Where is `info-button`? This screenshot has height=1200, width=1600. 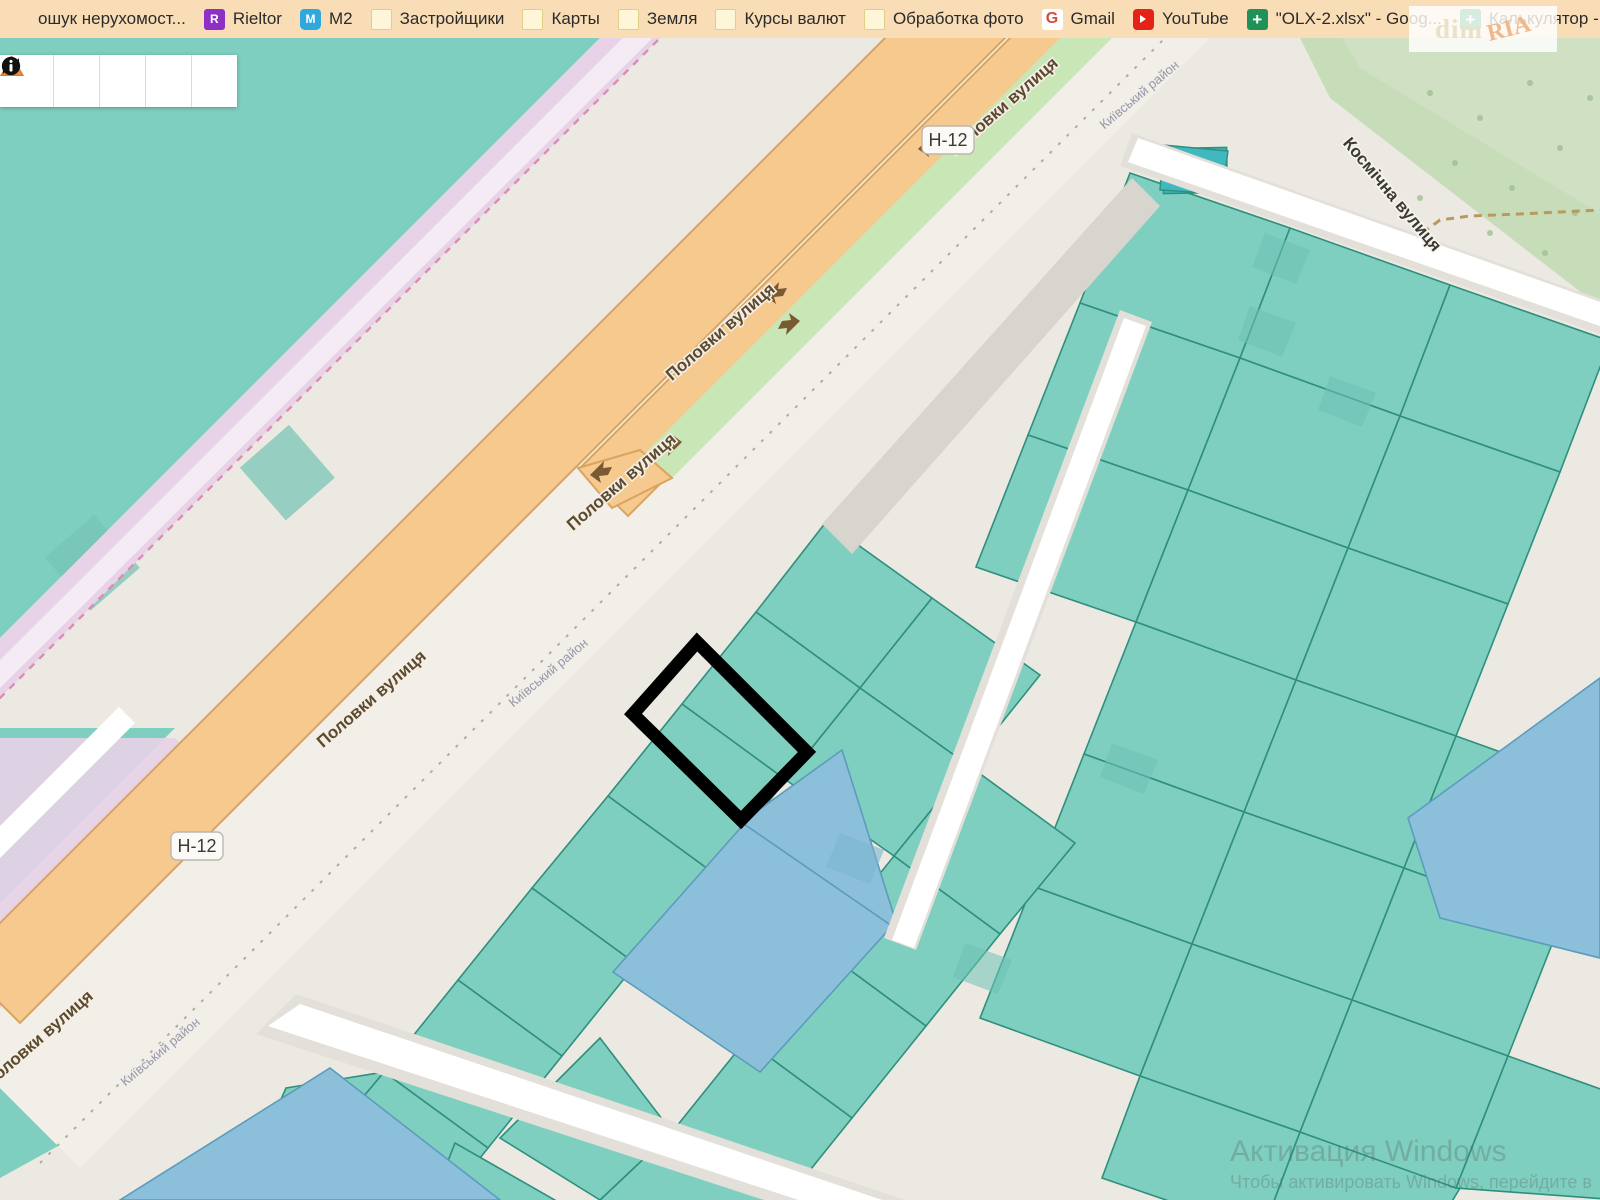 info-button is located at coordinates (119, 81).